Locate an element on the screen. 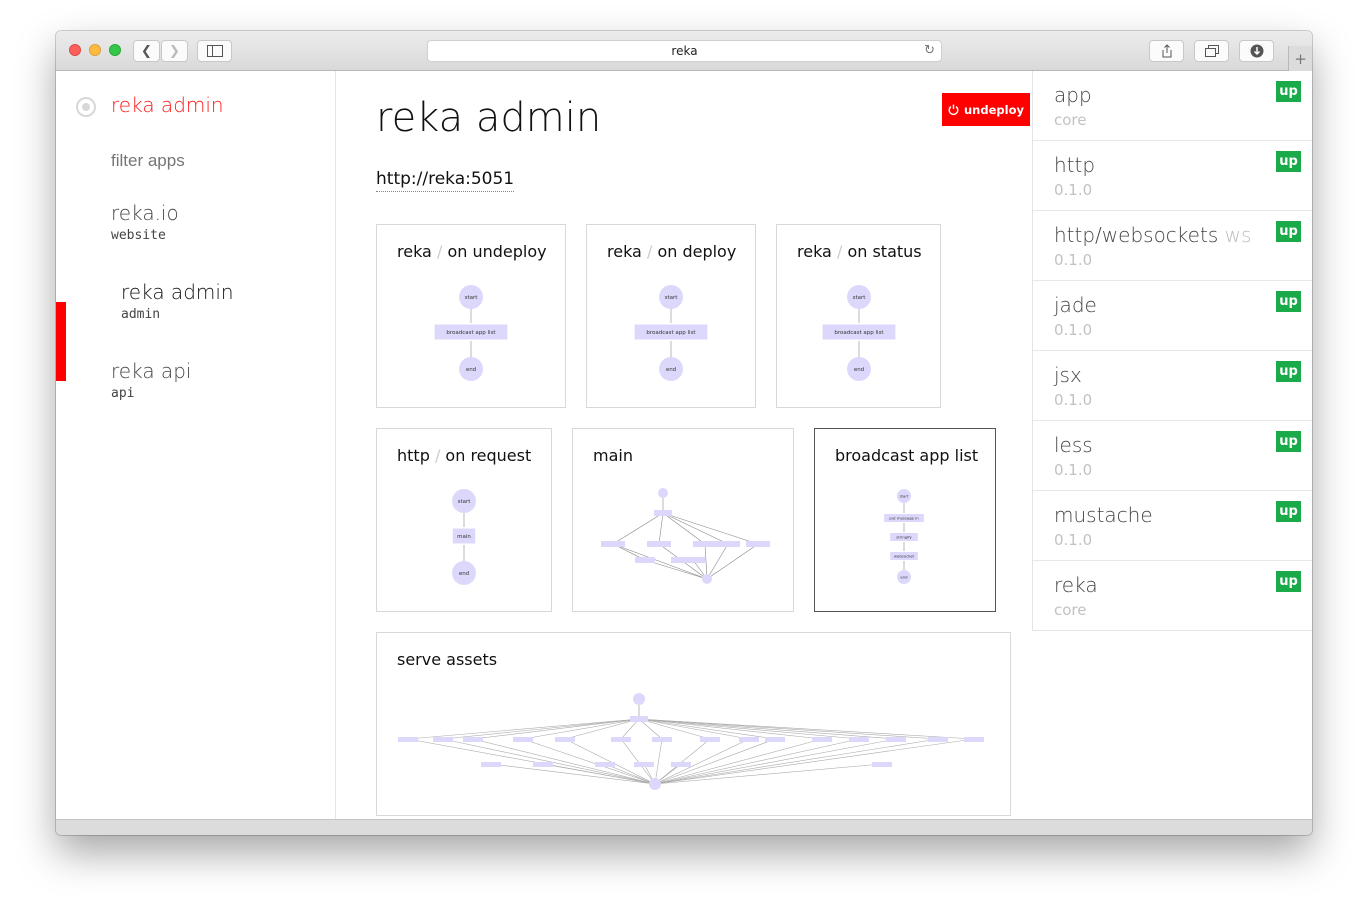 The image size is (1368, 915). flow-card-serve-assets: serve assets is located at coordinates (693, 724).